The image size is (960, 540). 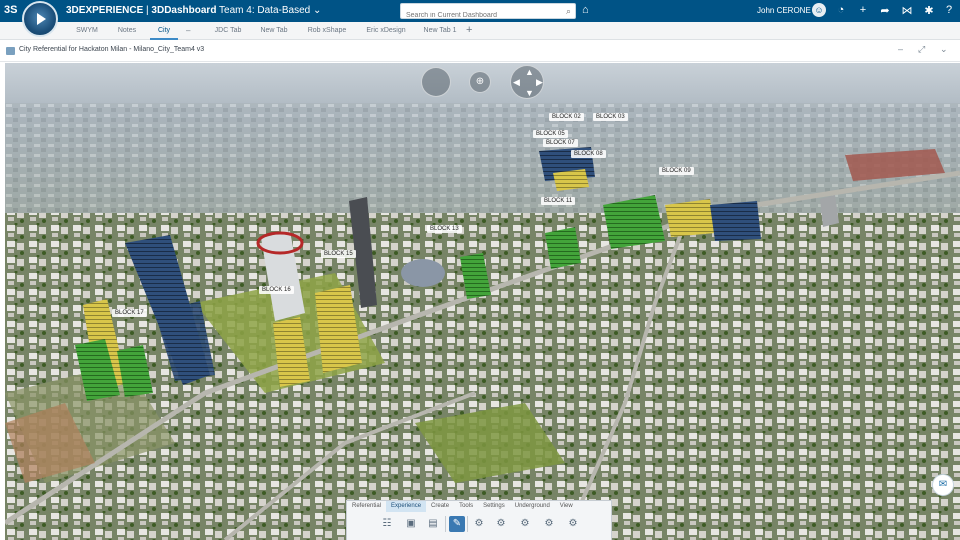 What do you see at coordinates (386, 31) in the screenshot?
I see `tab-eric-xdesign: Eric xDesign` at bounding box center [386, 31].